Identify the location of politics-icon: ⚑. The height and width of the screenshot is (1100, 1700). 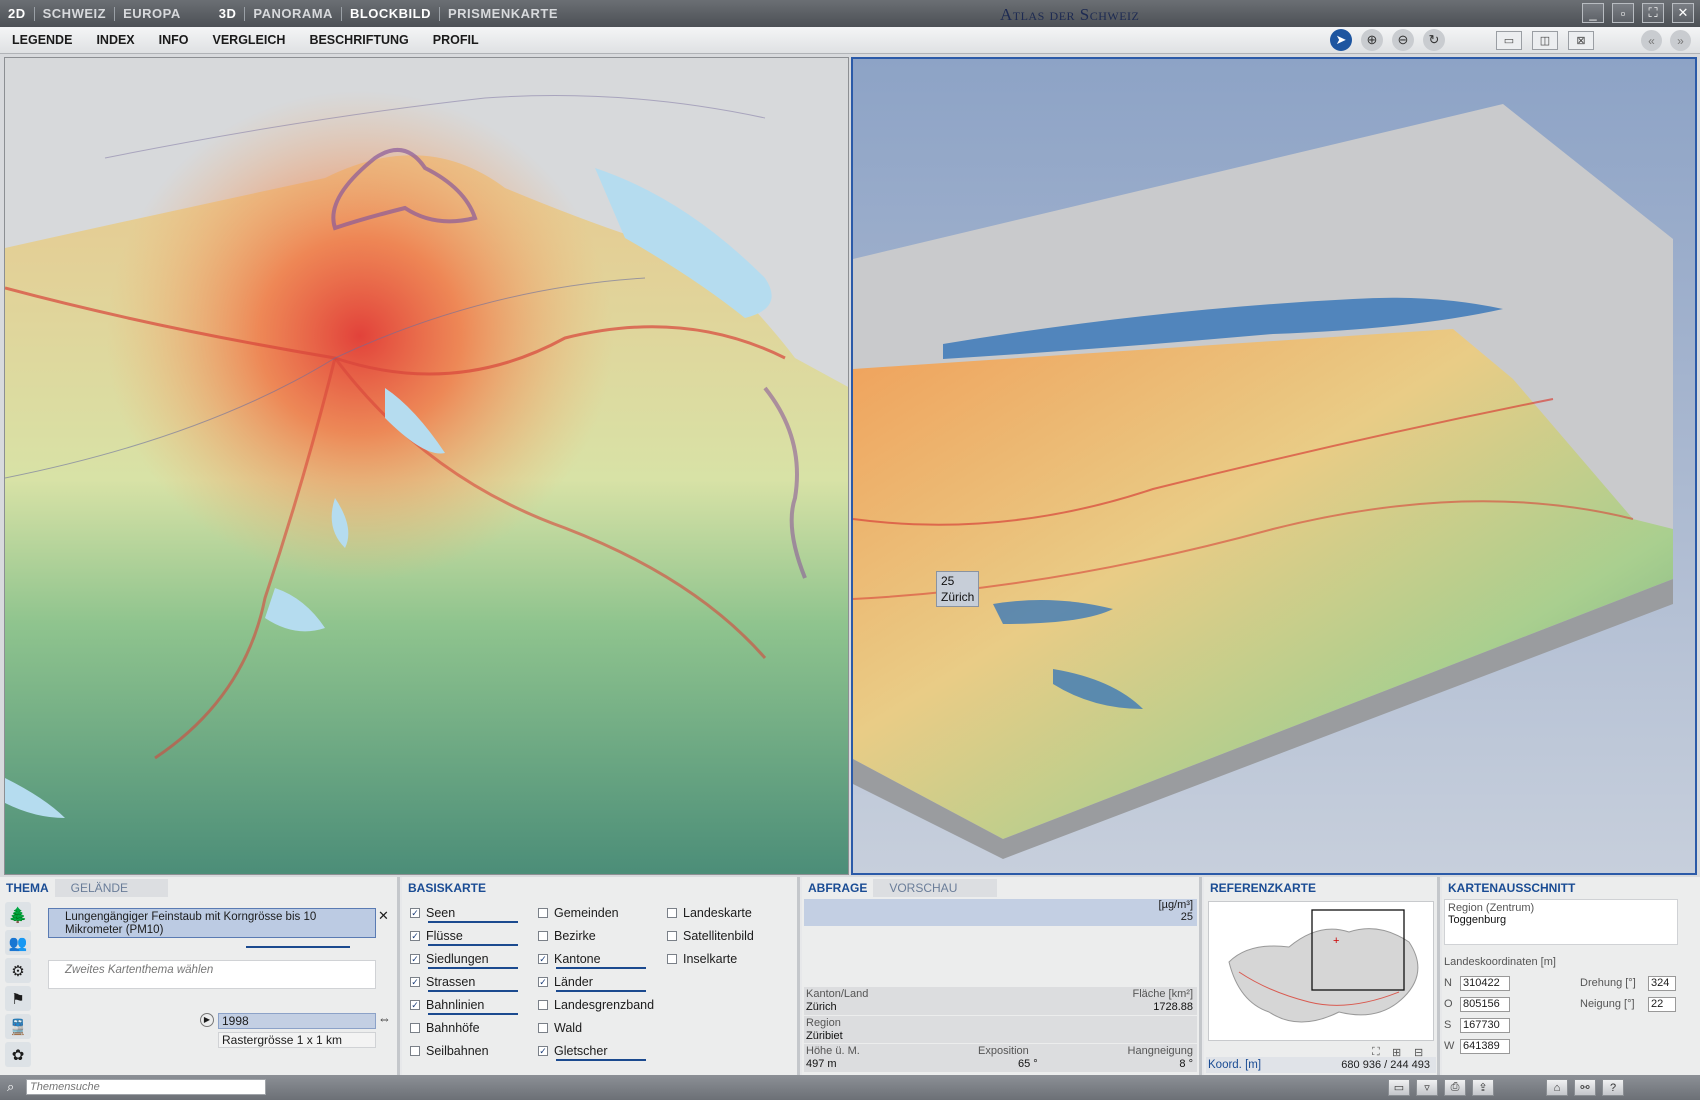
(18, 998).